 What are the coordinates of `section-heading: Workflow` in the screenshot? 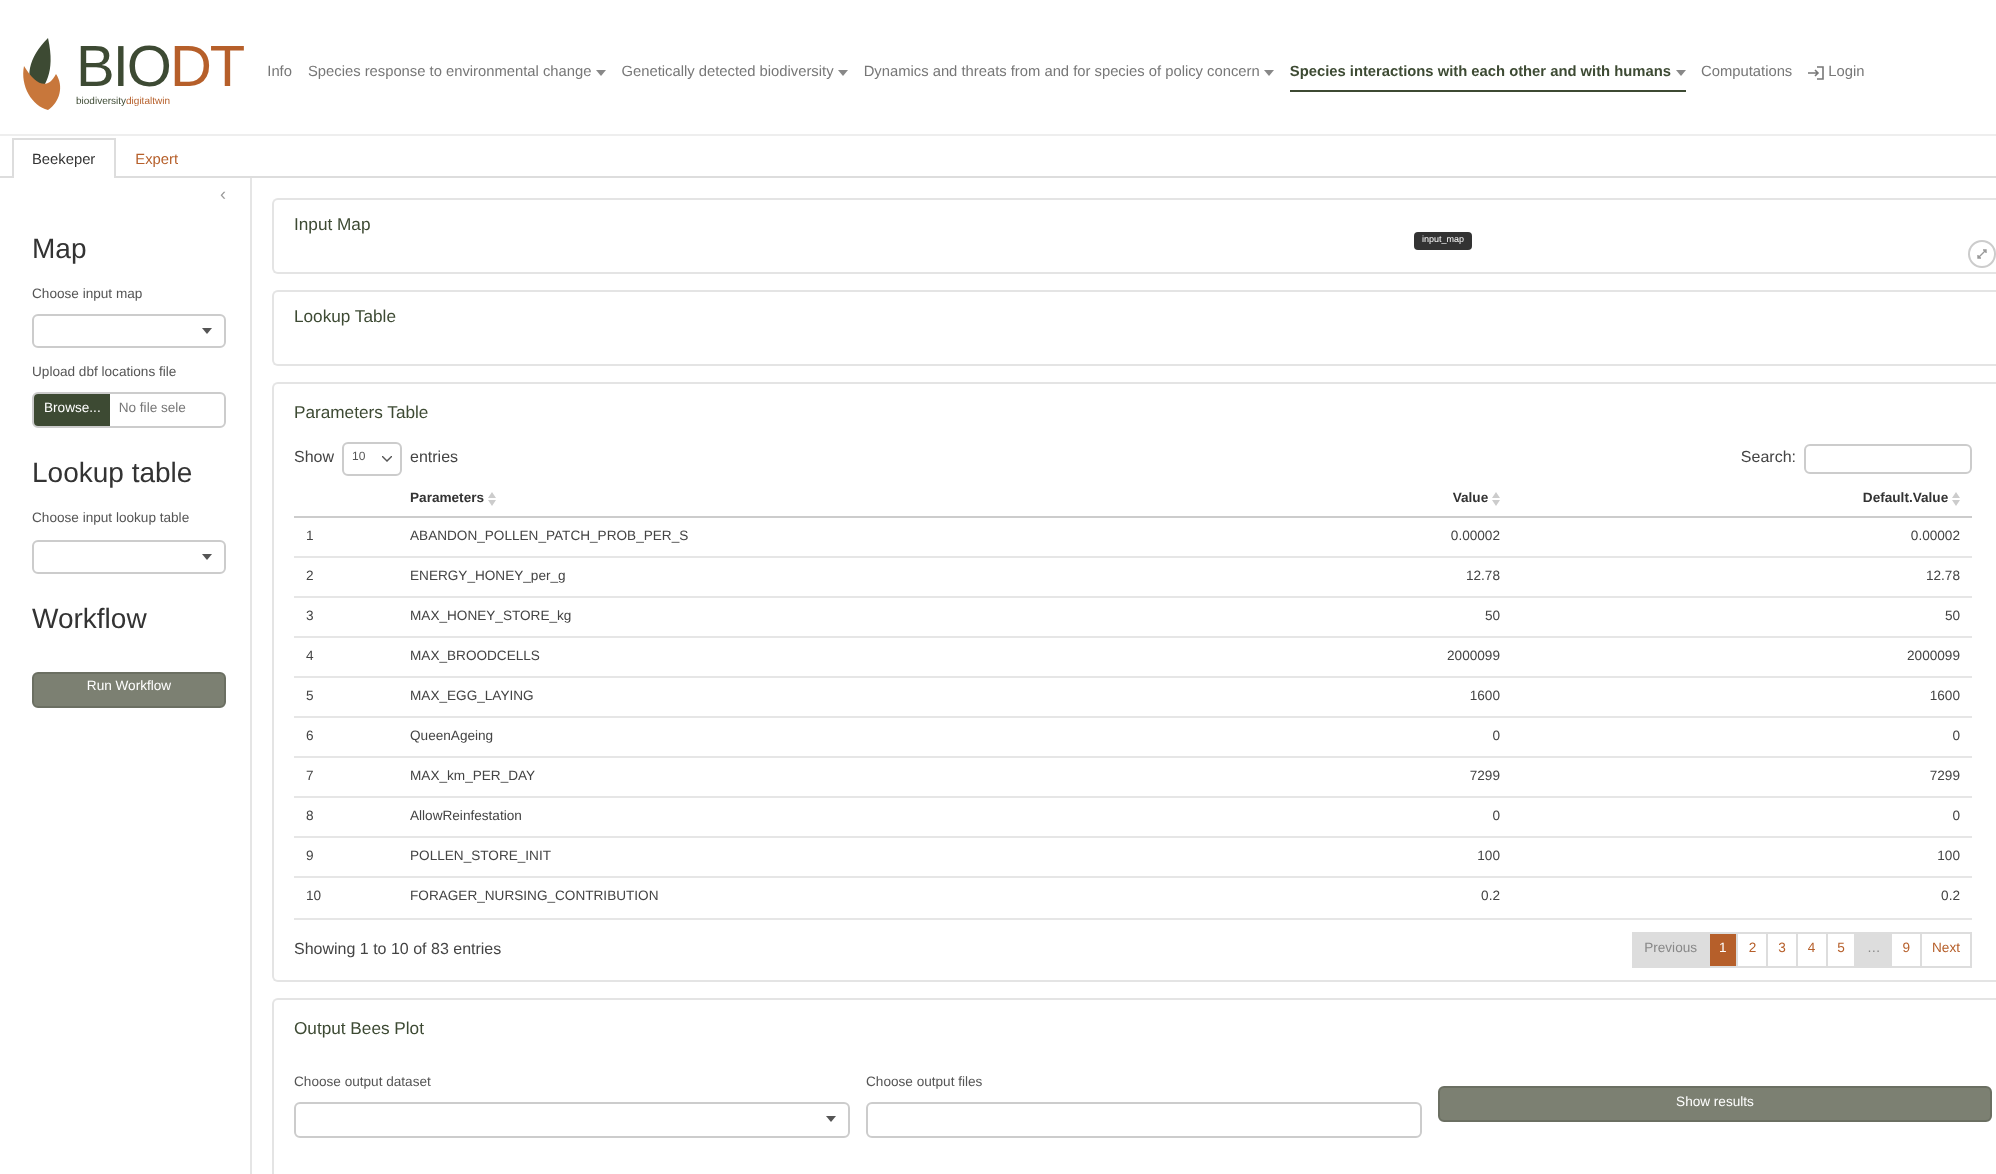 It's located at (90, 618).